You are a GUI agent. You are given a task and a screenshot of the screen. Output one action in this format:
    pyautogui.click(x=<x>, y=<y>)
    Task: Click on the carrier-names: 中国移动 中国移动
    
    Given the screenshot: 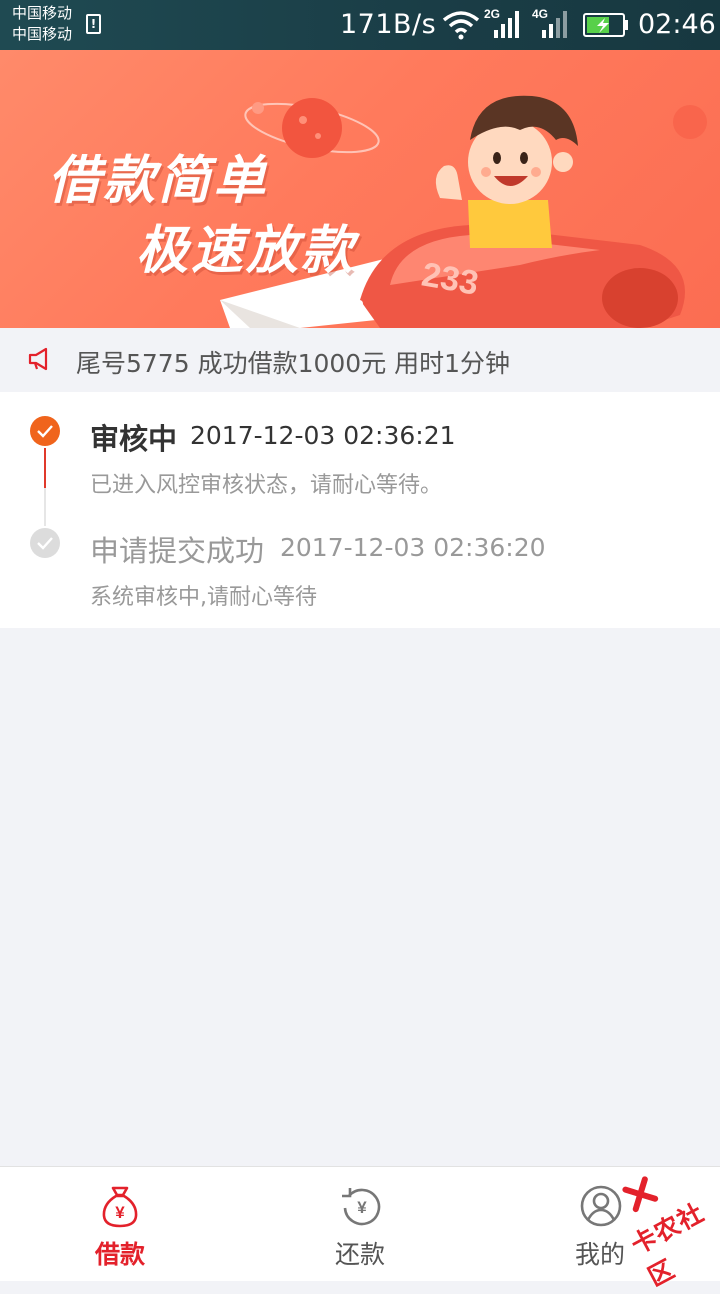 What is the action you would take?
    pyautogui.click(x=42, y=24)
    